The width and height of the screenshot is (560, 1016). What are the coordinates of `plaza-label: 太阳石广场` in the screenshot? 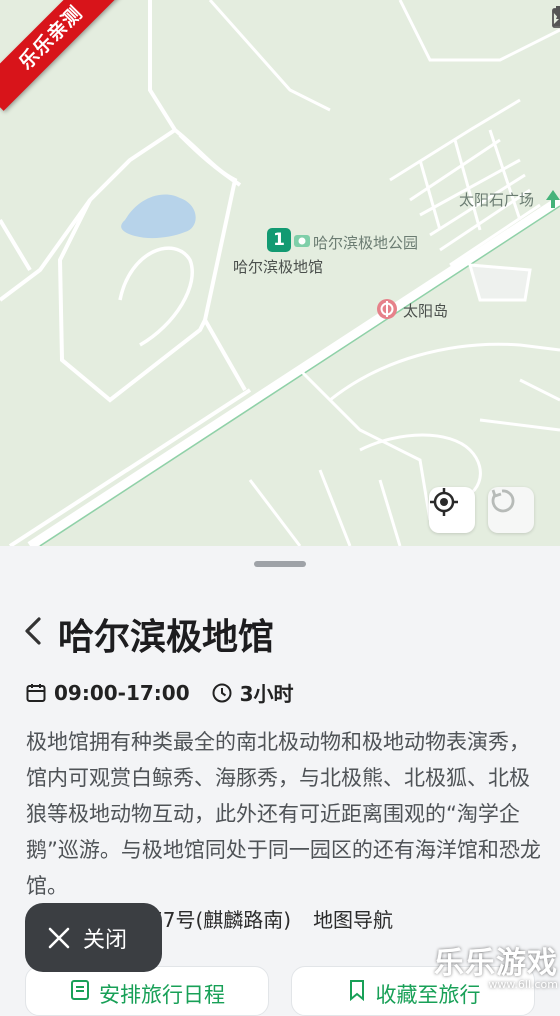 It's located at (497, 200).